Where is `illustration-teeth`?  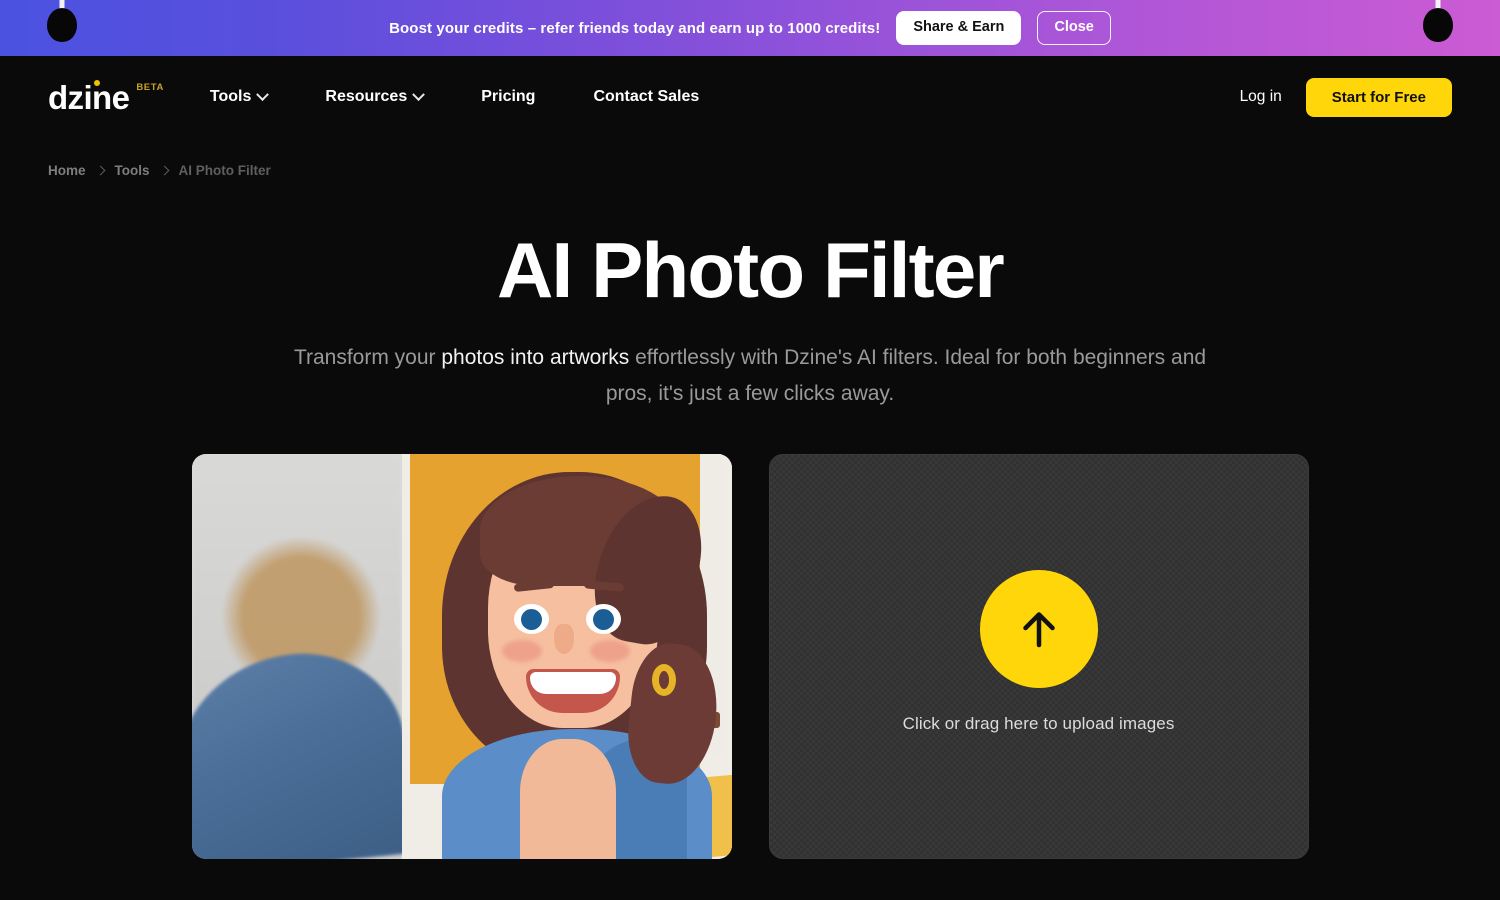
illustration-teeth is located at coordinates (572, 683).